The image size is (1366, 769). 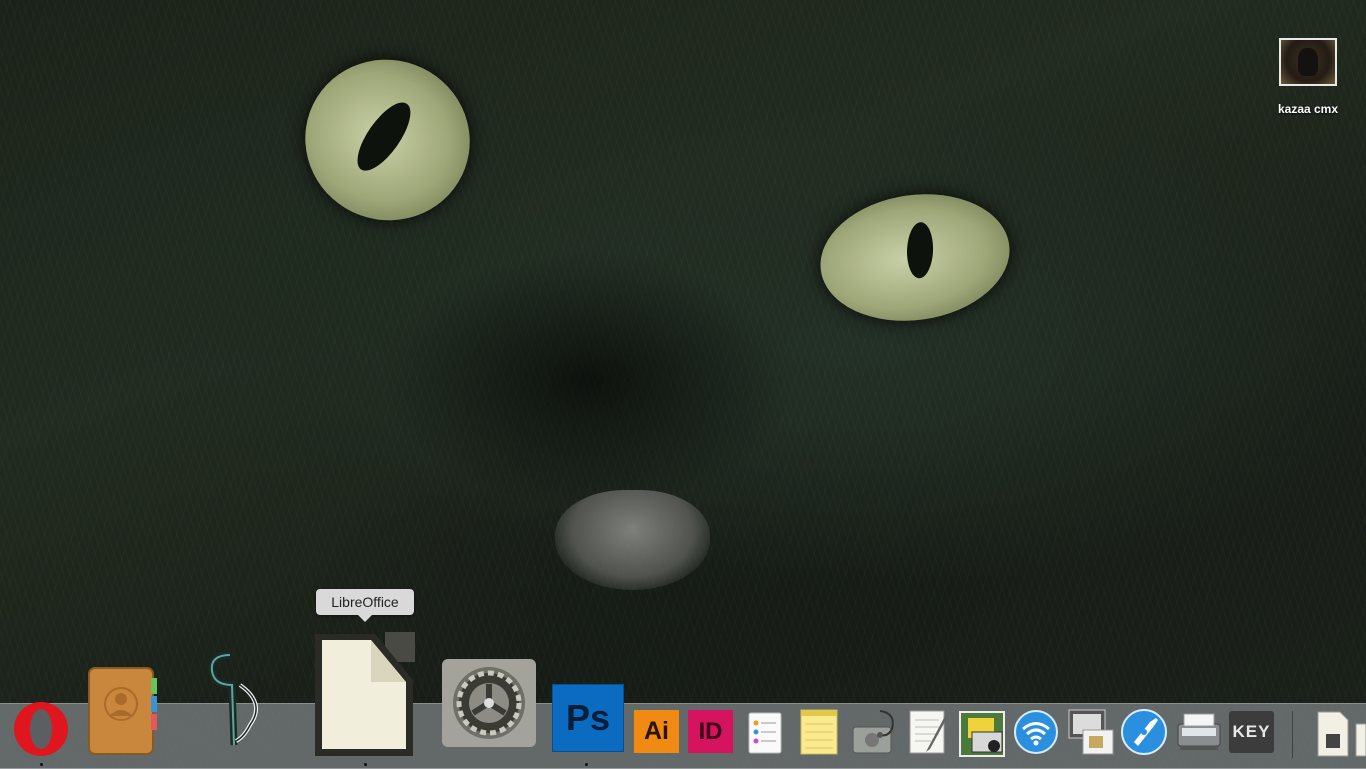 I want to click on dock-item-toolbox, so click(x=983, y=734).